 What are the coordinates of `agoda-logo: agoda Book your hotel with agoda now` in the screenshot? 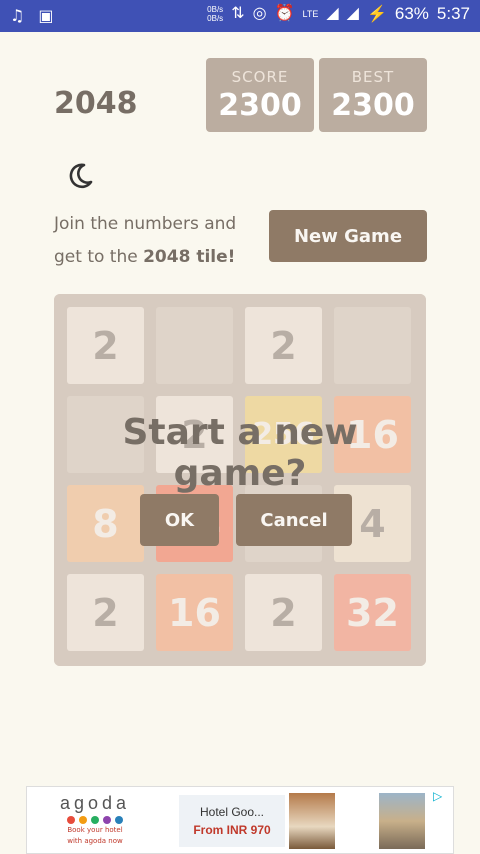 It's located at (95, 819).